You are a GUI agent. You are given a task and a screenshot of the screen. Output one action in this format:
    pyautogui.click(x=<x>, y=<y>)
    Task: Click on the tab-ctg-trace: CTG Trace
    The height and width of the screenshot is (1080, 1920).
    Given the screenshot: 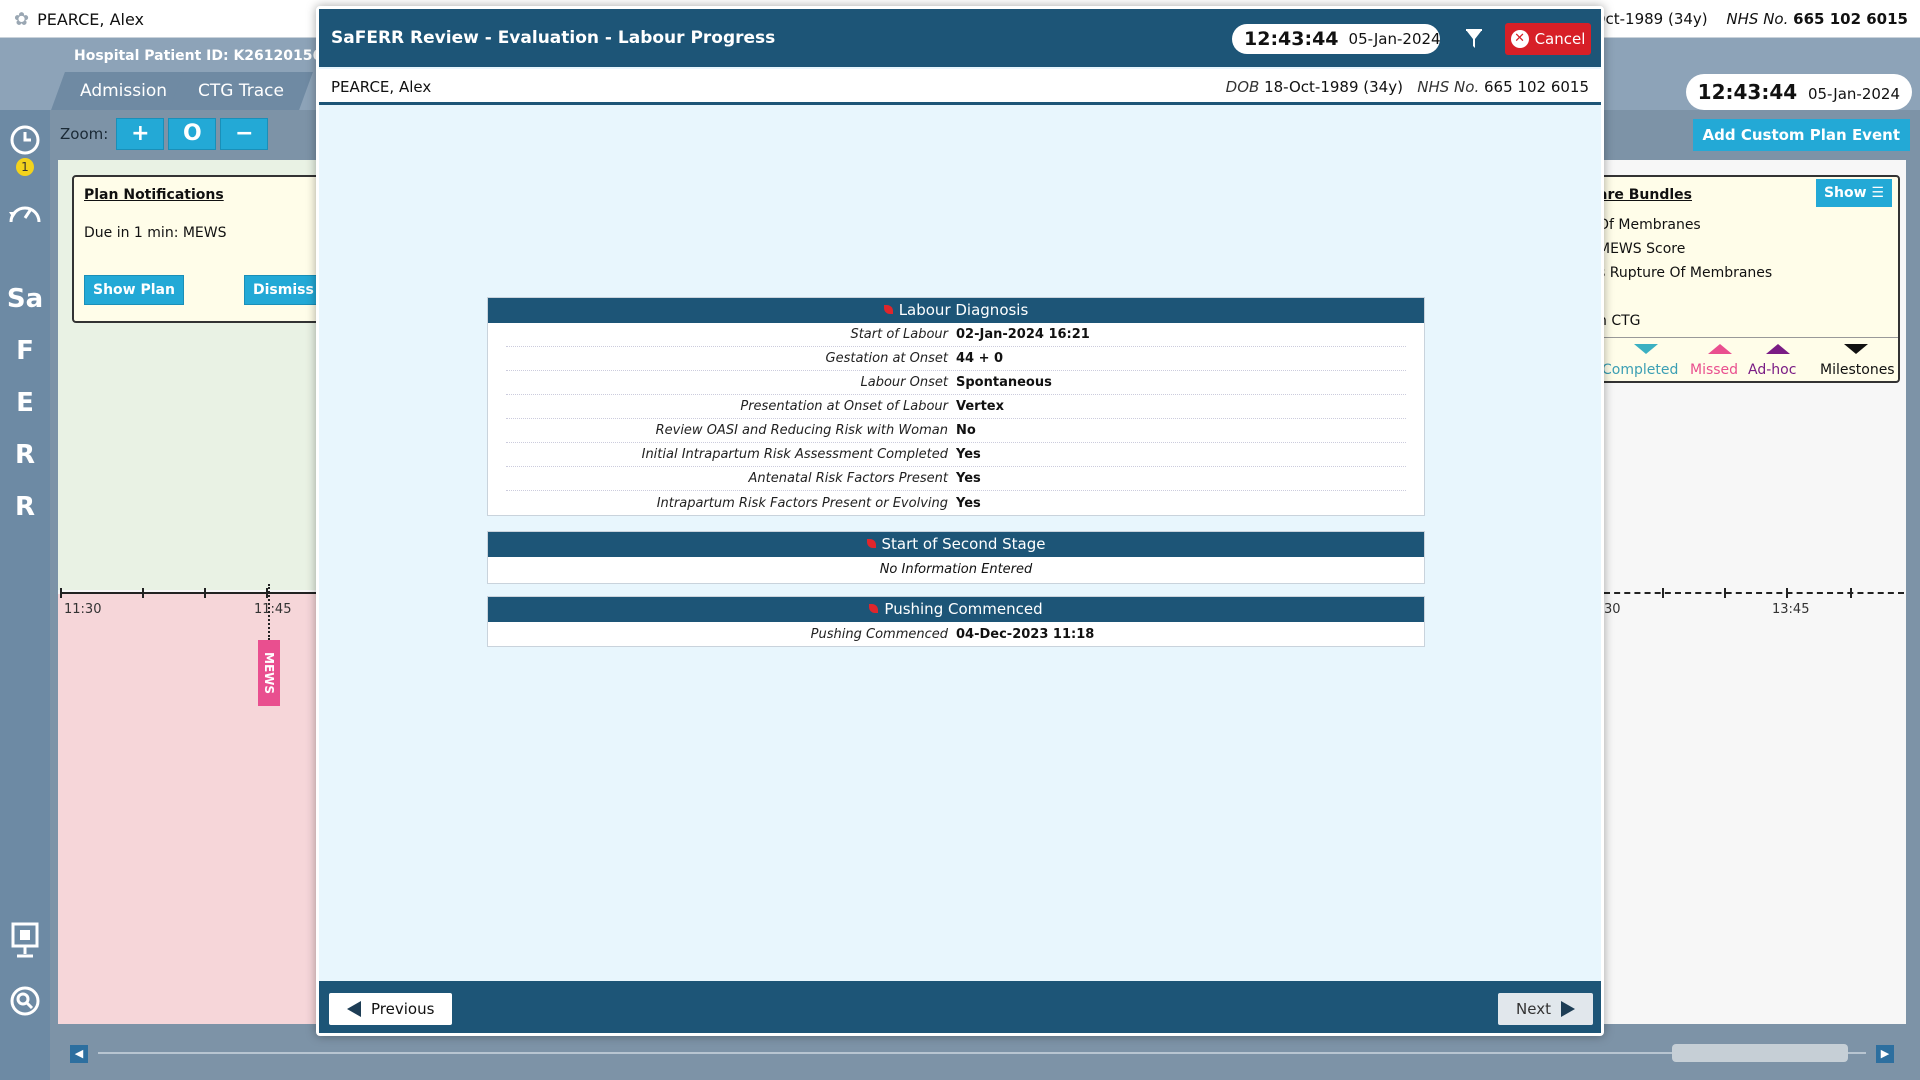 What is the action you would take?
    pyautogui.click(x=241, y=91)
    